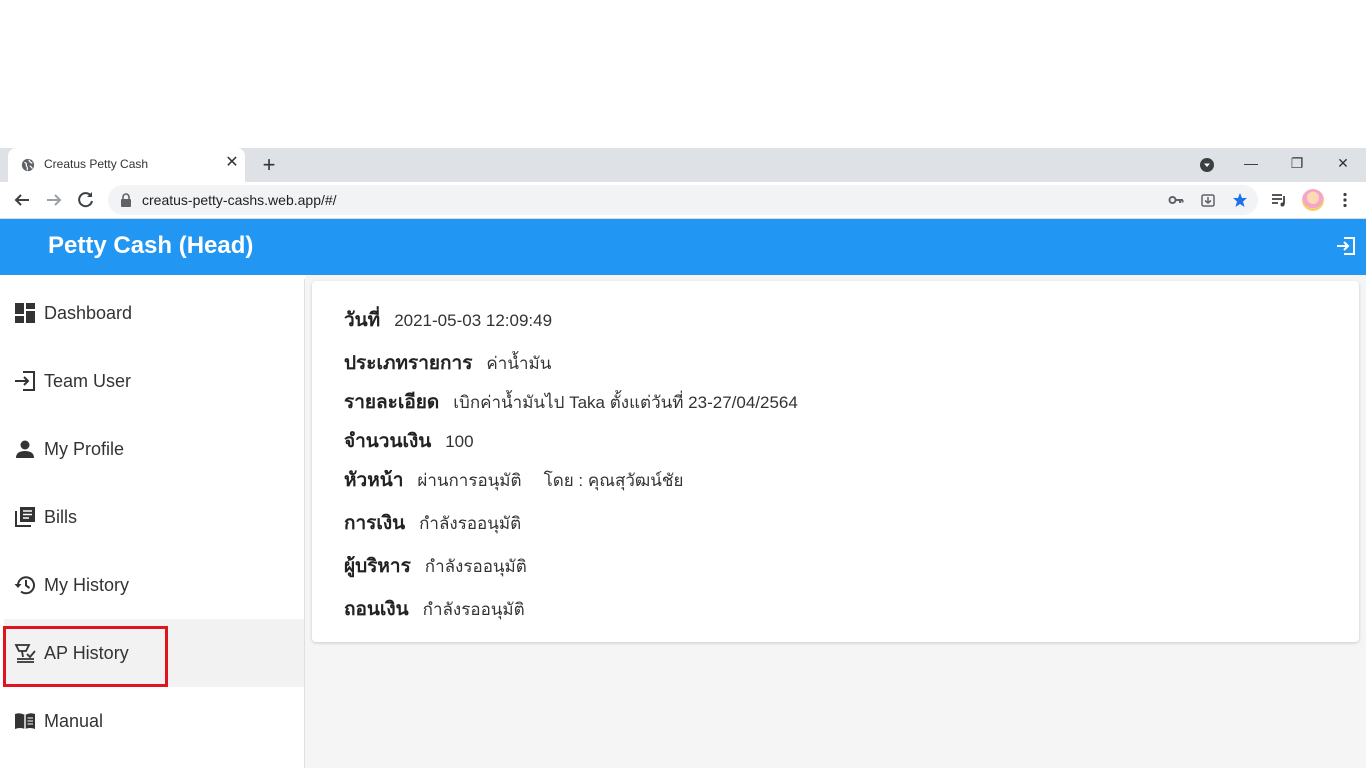  I want to click on back-icon, so click(22, 200).